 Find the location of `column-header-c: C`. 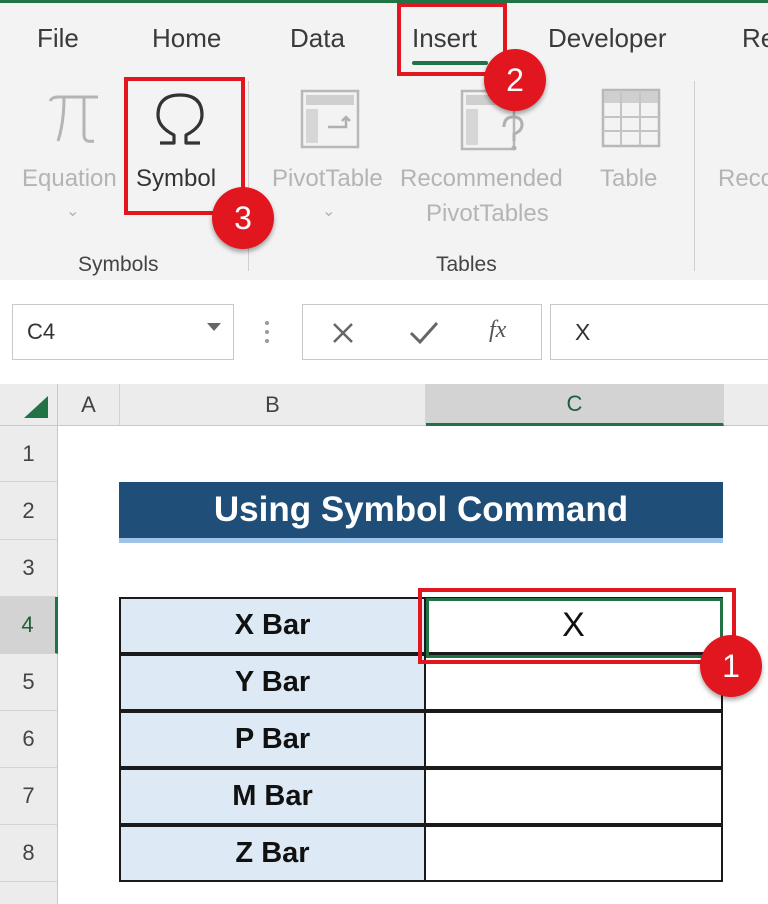

column-header-c: C is located at coordinates (575, 405).